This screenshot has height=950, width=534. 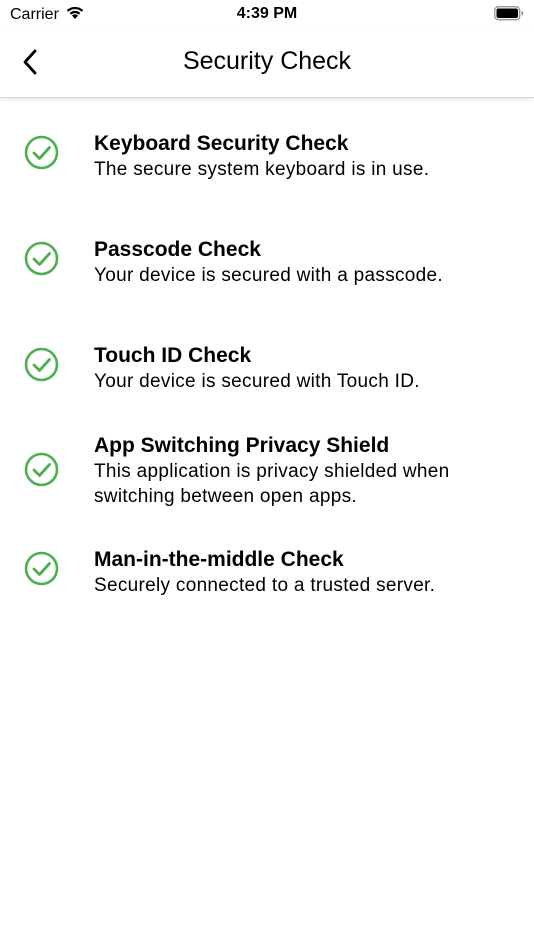 What do you see at coordinates (268, 275) in the screenshot?
I see `check-description: Your device is secured with a passcode.` at bounding box center [268, 275].